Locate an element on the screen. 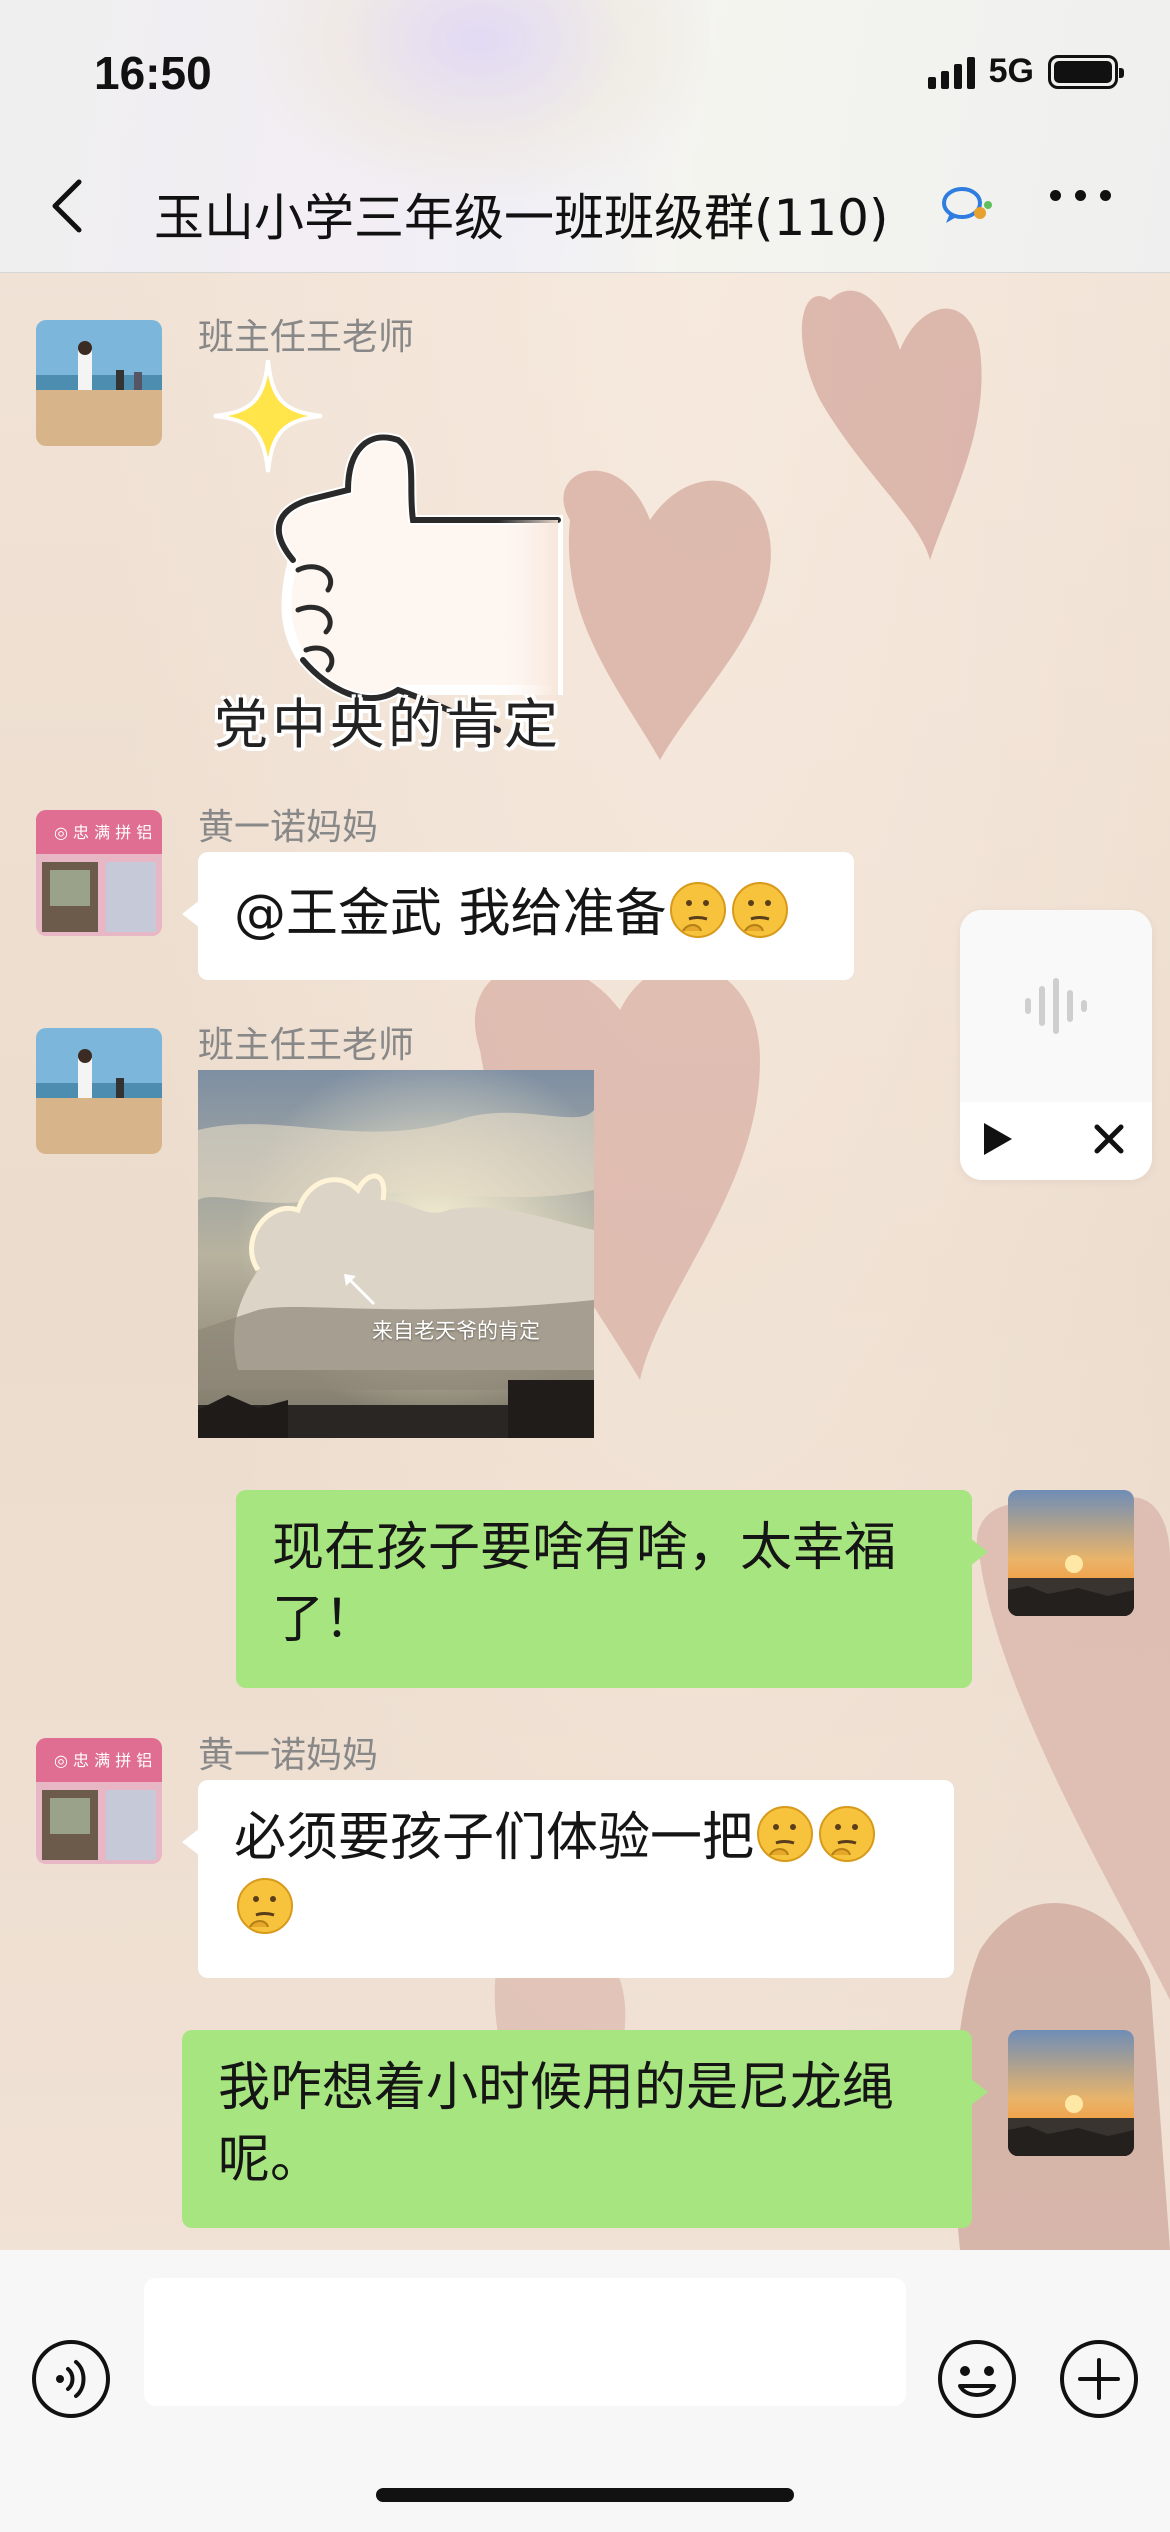 The height and width of the screenshot is (2532, 1170). emoji-icon is located at coordinates (977, 2379).